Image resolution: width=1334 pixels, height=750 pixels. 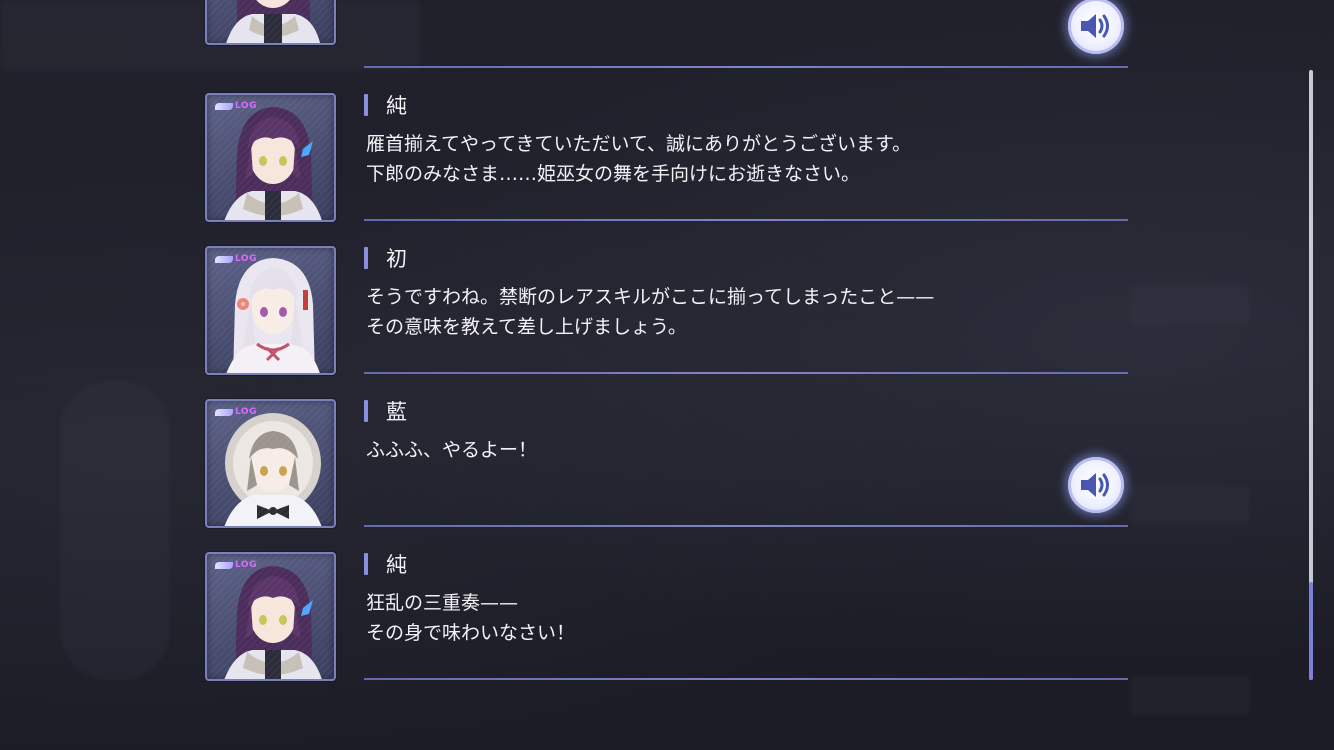 I want to click on character-ai-portrait, so click(x=273, y=469).